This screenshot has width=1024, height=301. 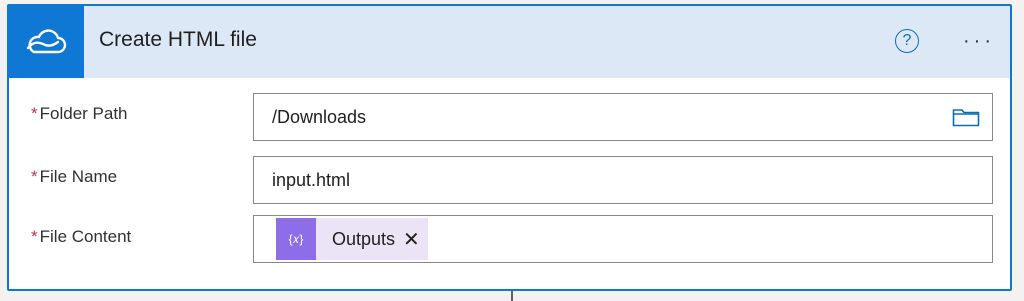 I want to click on outputs-token: {𝑥} Outputs ✕, so click(x=352, y=239).